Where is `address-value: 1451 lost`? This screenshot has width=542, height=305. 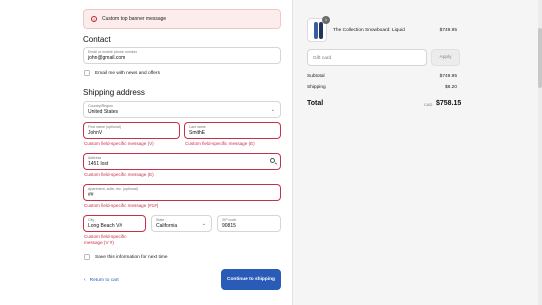 address-value: 1451 lost is located at coordinates (98, 163).